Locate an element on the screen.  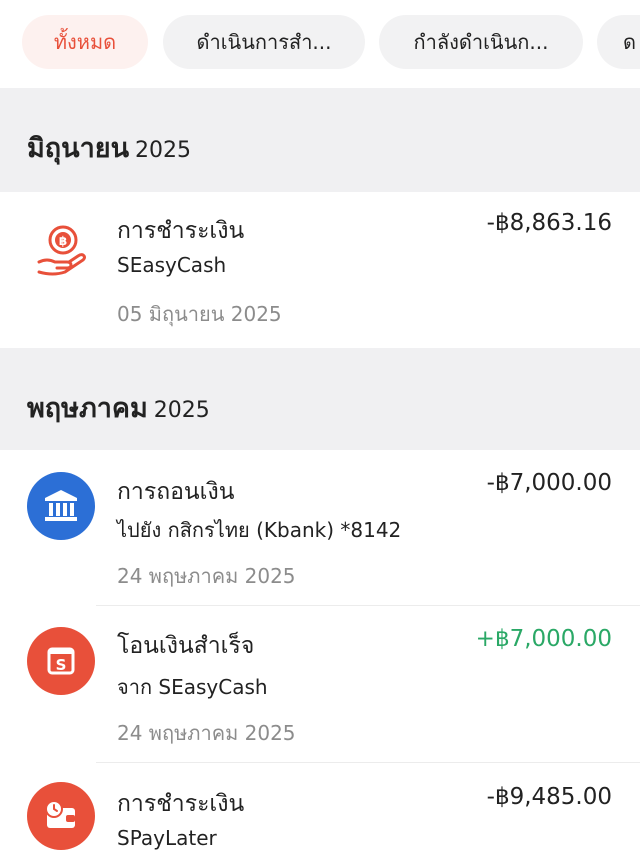
transaction-date: 05 มิถุนายน 2025 is located at coordinates (199, 314).